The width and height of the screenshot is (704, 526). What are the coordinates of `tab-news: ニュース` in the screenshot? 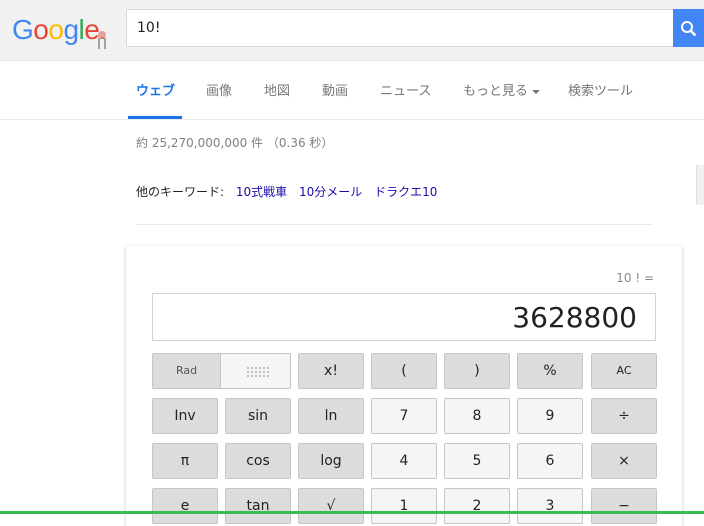 It's located at (405, 89).